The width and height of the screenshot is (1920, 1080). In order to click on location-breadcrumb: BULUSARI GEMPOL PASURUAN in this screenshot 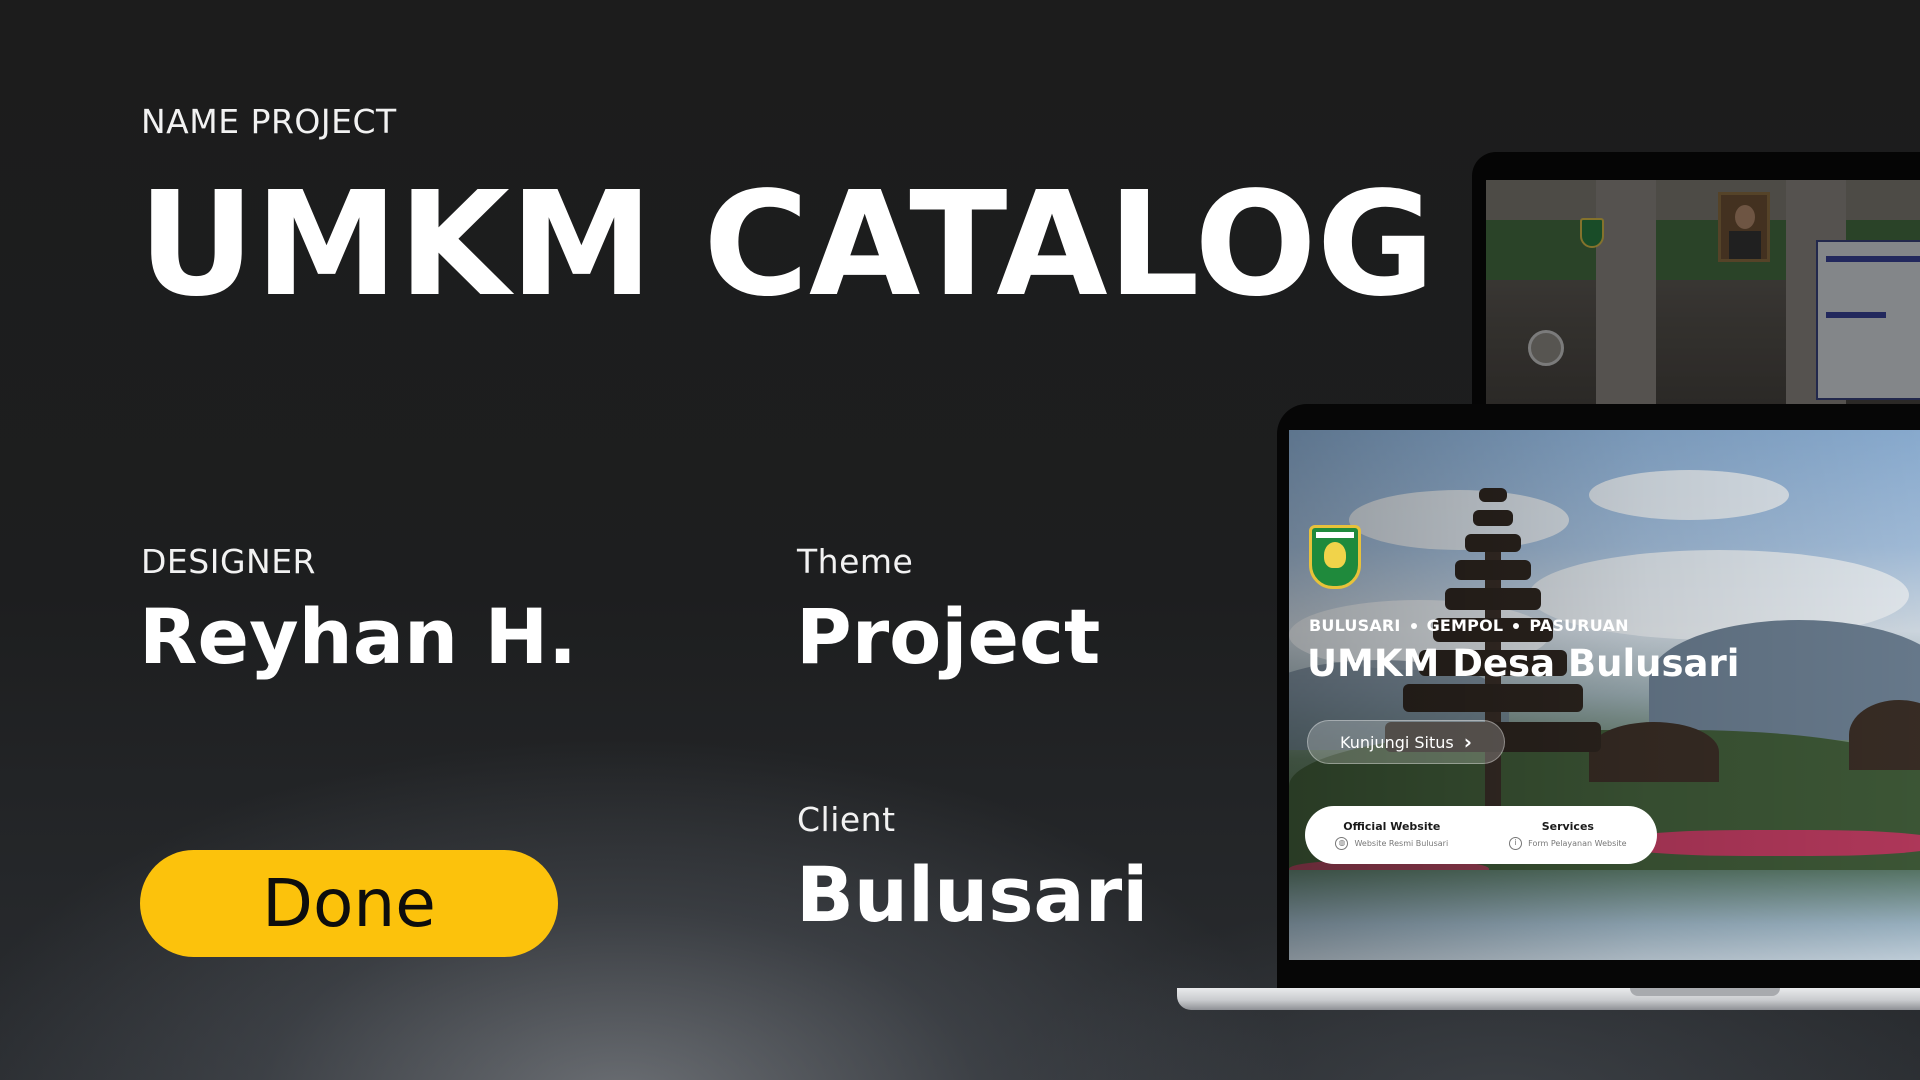, I will do `click(1469, 625)`.